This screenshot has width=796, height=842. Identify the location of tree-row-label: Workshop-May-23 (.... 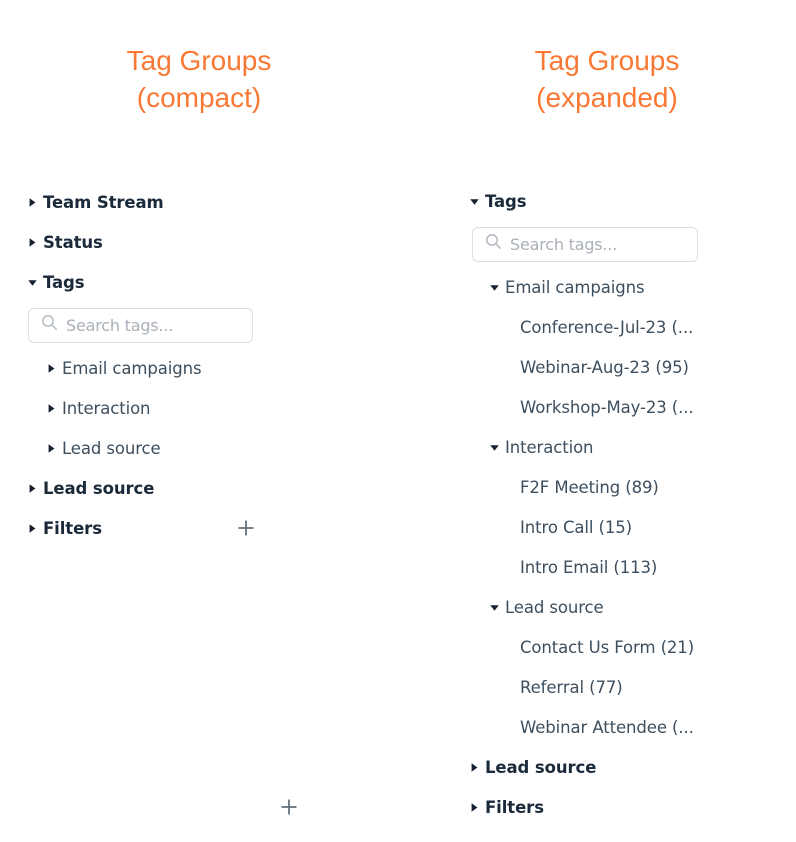
(607, 407).